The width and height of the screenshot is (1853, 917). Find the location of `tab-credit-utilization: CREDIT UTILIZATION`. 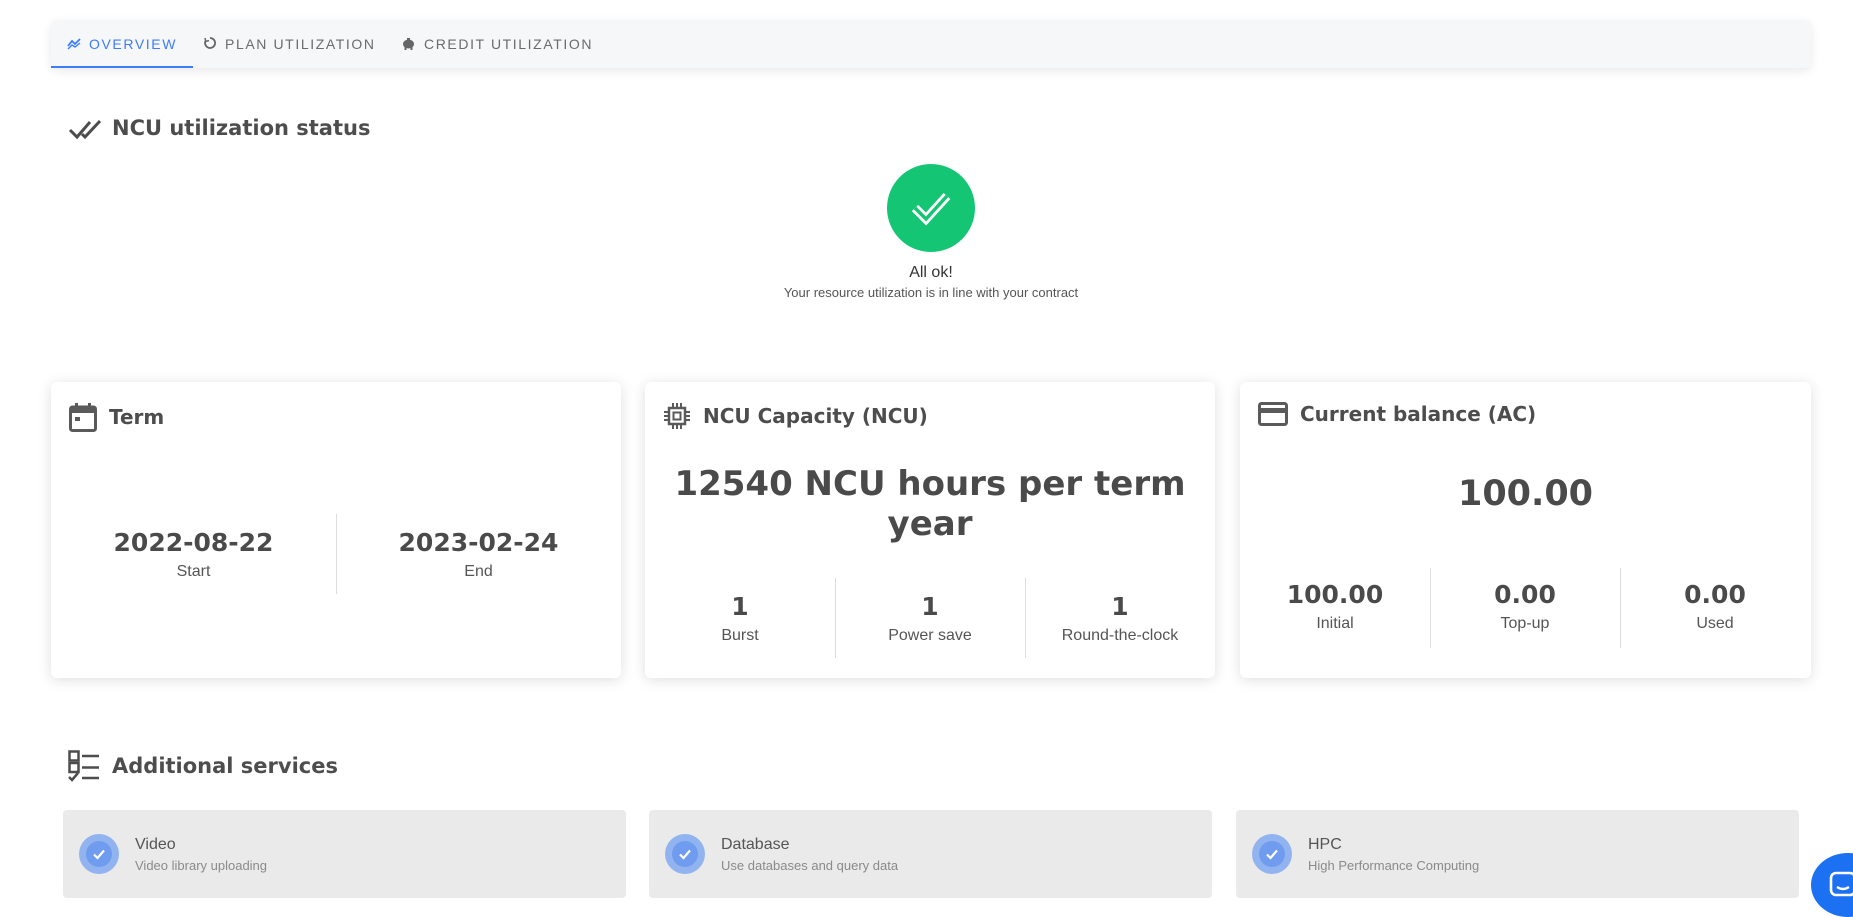

tab-credit-utilization: CREDIT UTILIZATION is located at coordinates (497, 44).